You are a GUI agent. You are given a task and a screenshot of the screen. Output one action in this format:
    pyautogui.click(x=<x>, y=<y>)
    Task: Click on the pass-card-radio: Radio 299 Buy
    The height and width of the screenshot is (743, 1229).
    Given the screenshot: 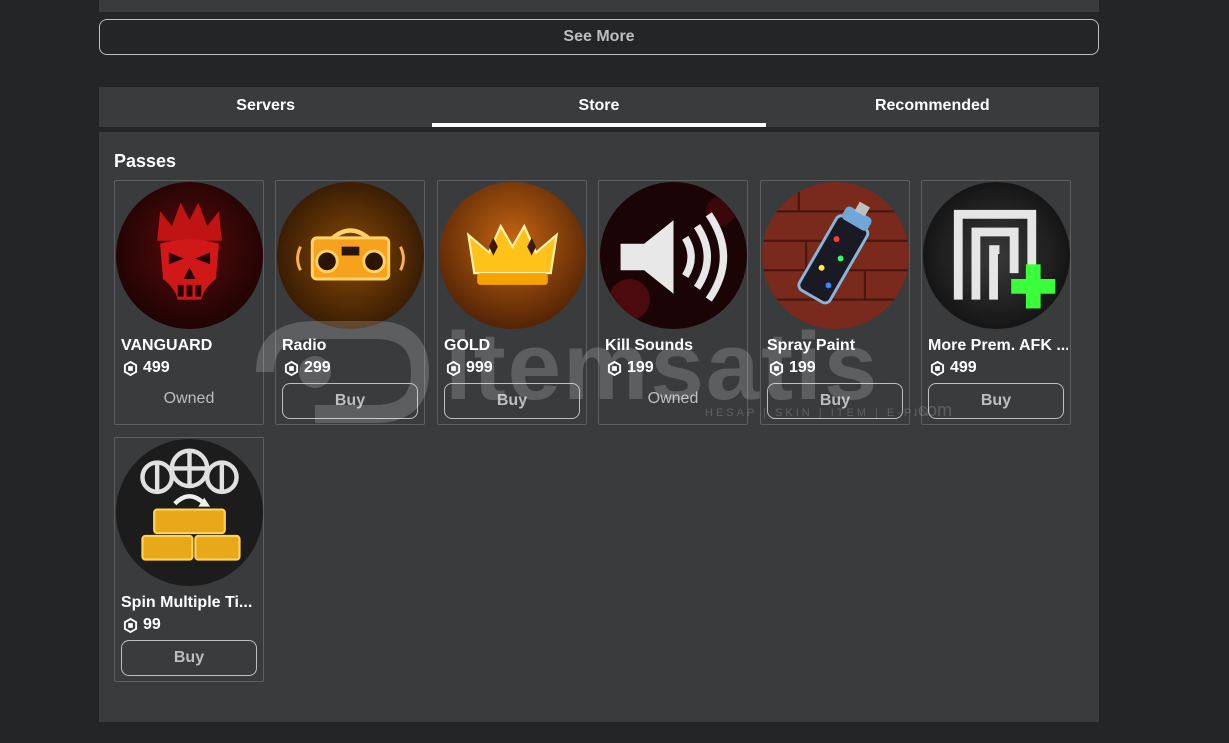 What is the action you would take?
    pyautogui.click(x=350, y=302)
    